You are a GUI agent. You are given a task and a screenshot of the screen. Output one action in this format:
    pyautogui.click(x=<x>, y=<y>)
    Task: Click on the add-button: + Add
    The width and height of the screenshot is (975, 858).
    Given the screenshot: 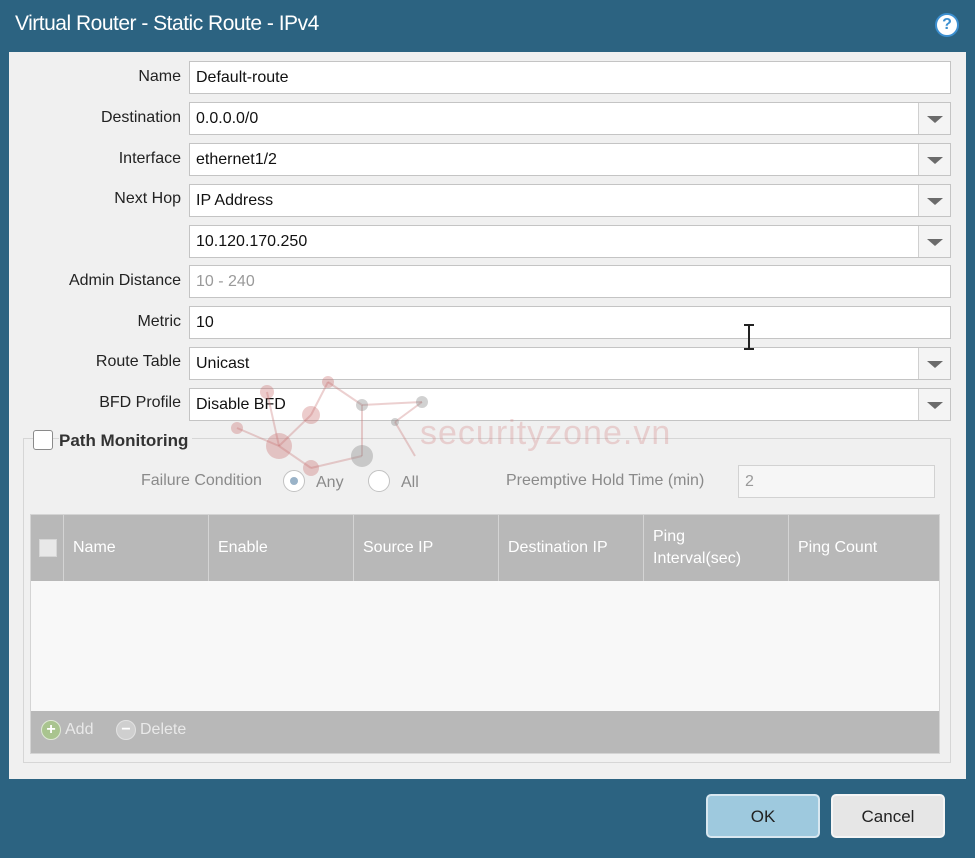 What is the action you would take?
    pyautogui.click(x=67, y=730)
    